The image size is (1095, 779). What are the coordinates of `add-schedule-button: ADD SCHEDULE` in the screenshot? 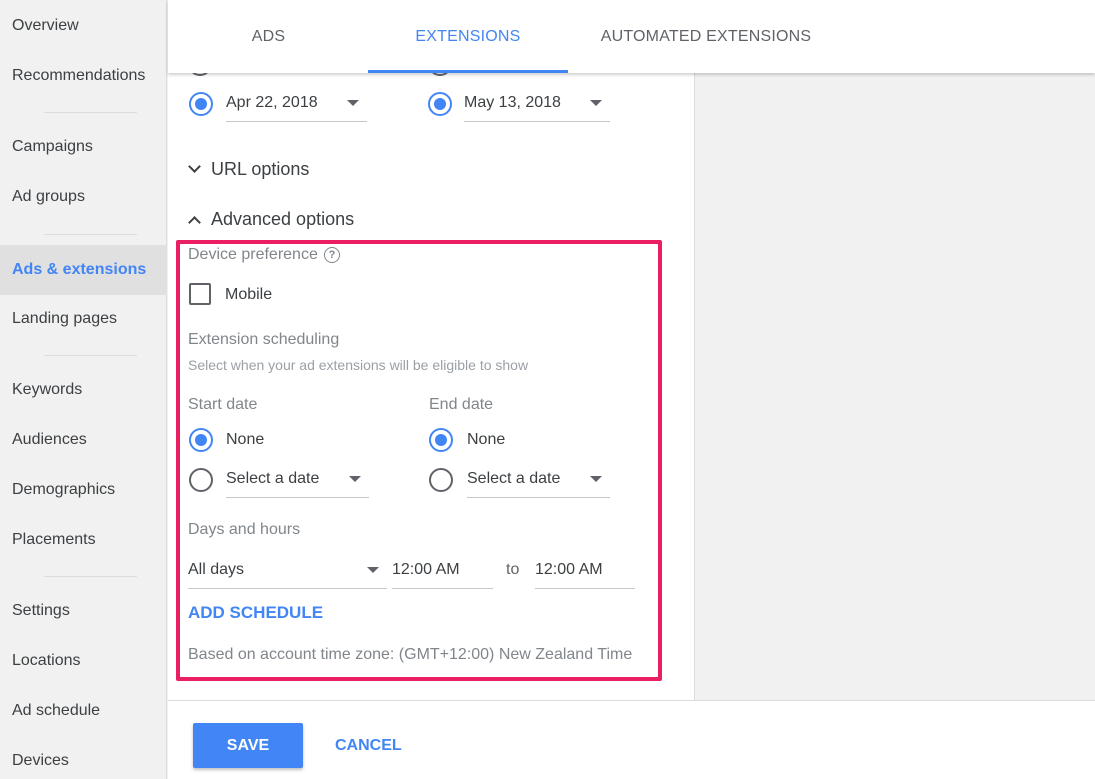 It's located at (255, 613).